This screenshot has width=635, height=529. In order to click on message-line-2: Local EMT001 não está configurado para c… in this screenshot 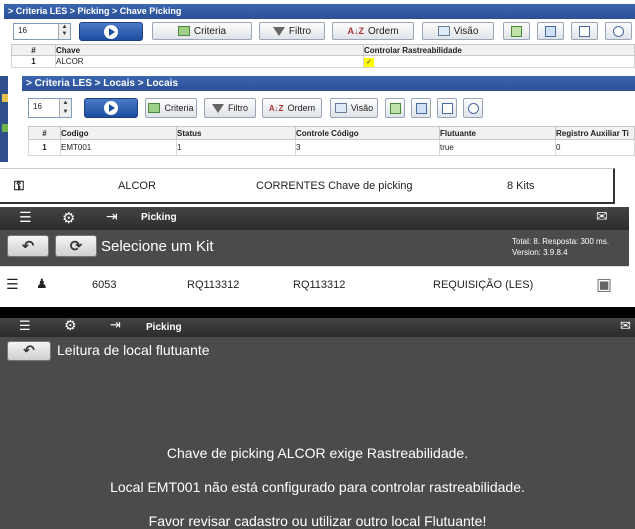, I will do `click(317, 487)`.